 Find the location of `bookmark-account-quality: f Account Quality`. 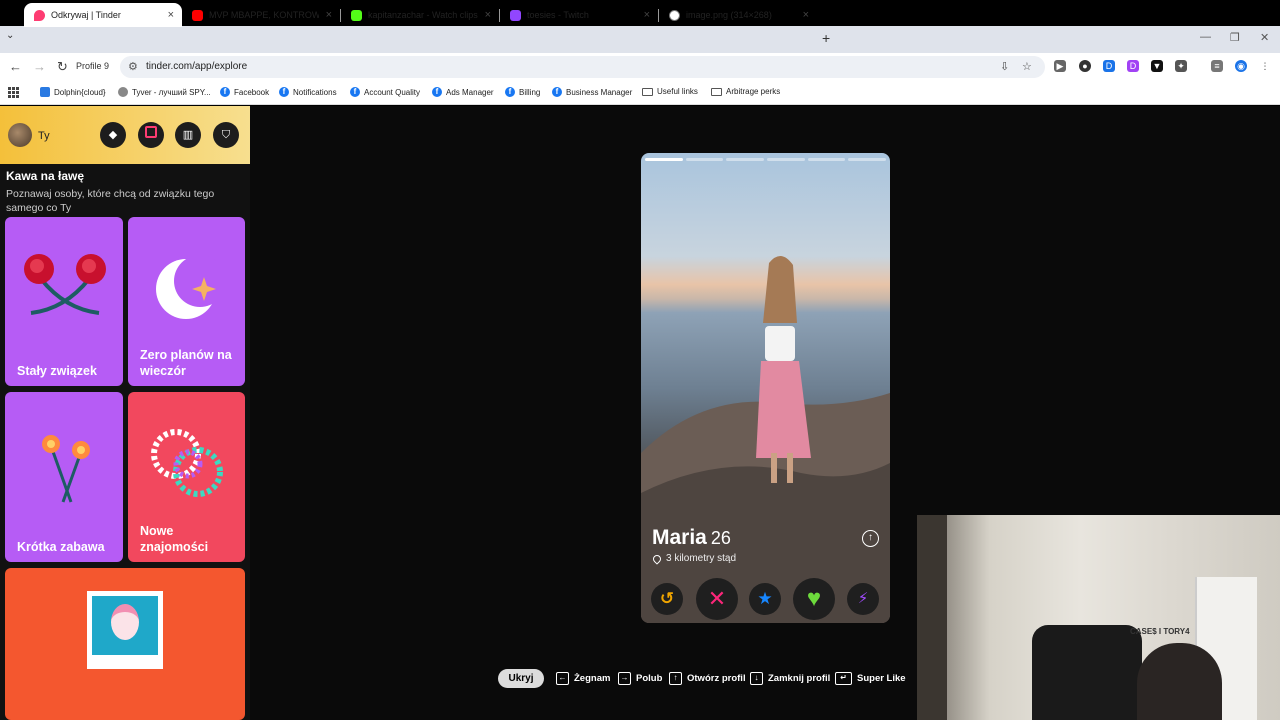

bookmark-account-quality: f Account Quality is located at coordinates (385, 92).